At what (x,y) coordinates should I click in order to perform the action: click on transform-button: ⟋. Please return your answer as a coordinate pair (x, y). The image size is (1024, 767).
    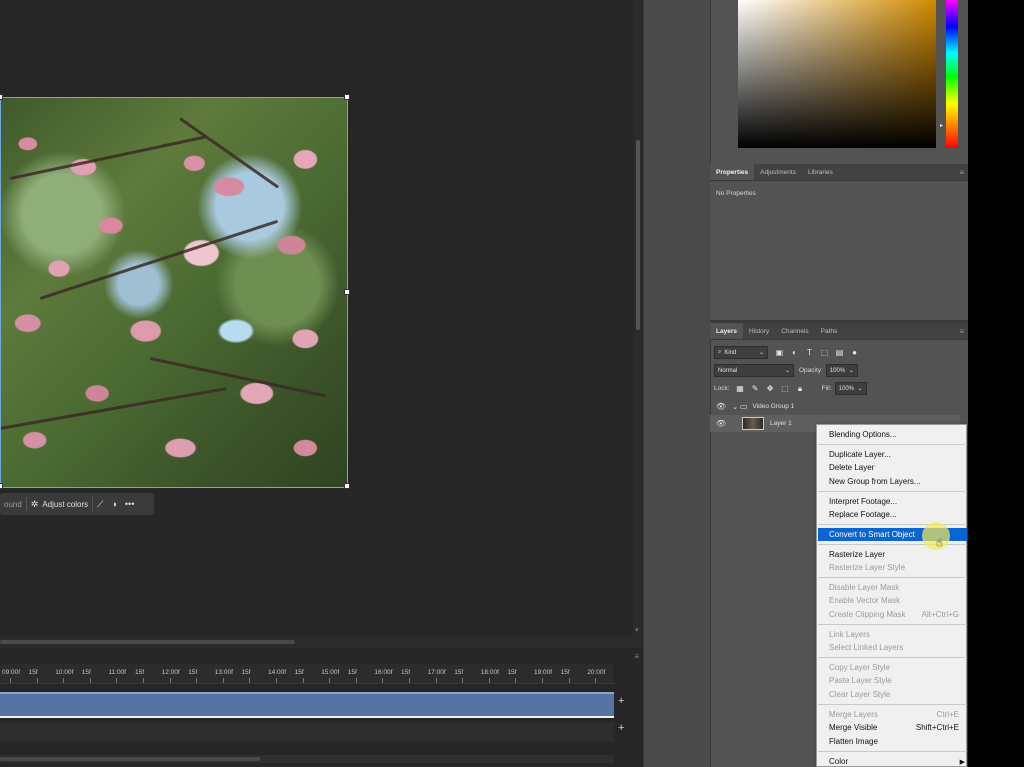
    Looking at the image, I should click on (100, 504).